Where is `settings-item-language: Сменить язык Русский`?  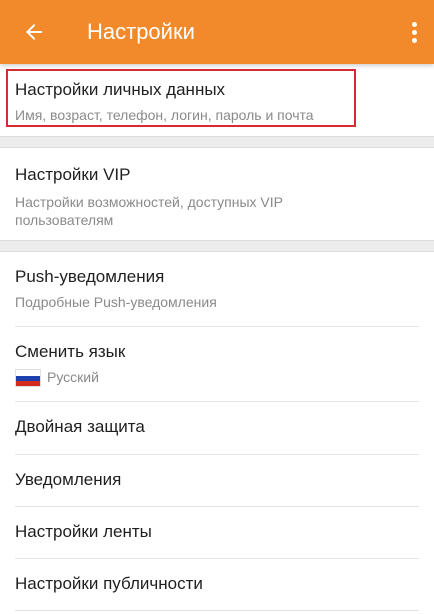
settings-item-language: Сменить язык Русский is located at coordinates (217, 364).